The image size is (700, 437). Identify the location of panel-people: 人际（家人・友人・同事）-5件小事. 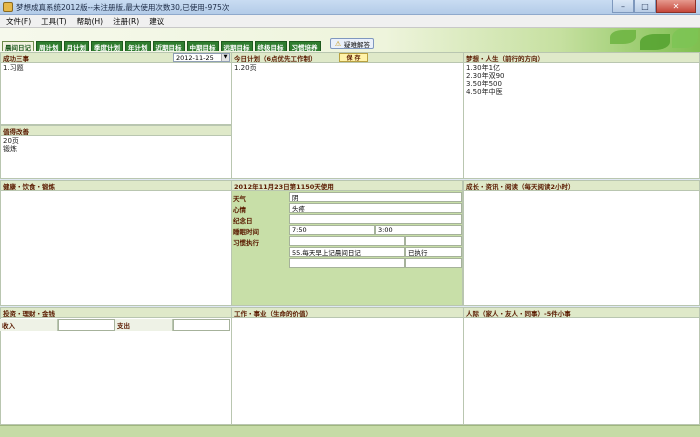
(581, 366).